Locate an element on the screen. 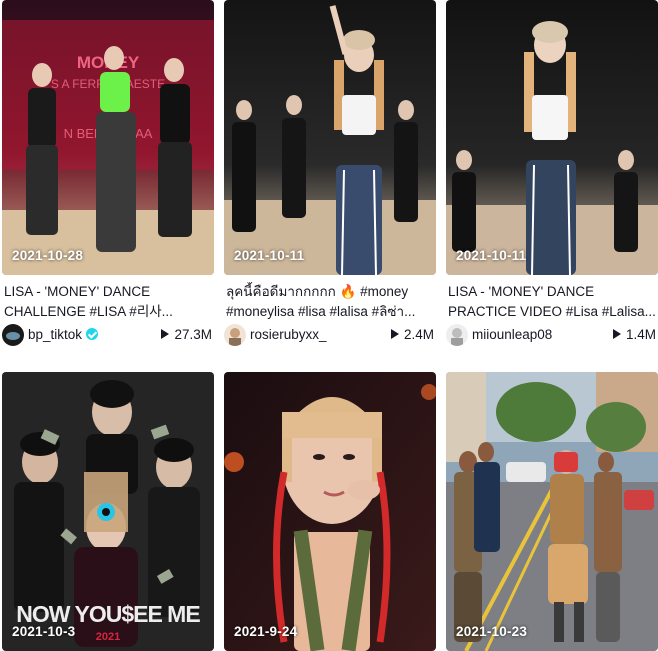 This screenshot has height=651, width=658. video-thumbnail: 2021-10-23 is located at coordinates (552, 511).